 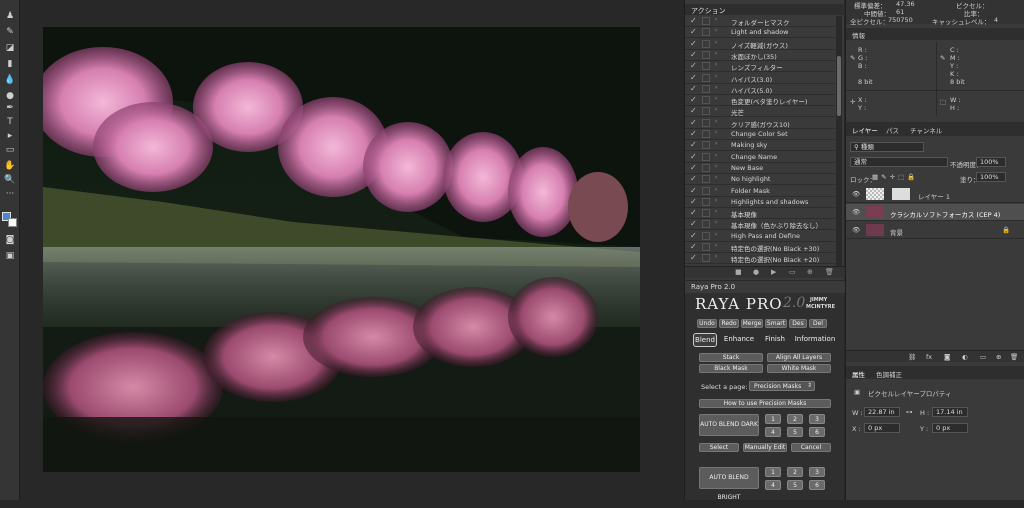 What do you see at coordinates (929, 357) in the screenshot?
I see `fx-icon: fx` at bounding box center [929, 357].